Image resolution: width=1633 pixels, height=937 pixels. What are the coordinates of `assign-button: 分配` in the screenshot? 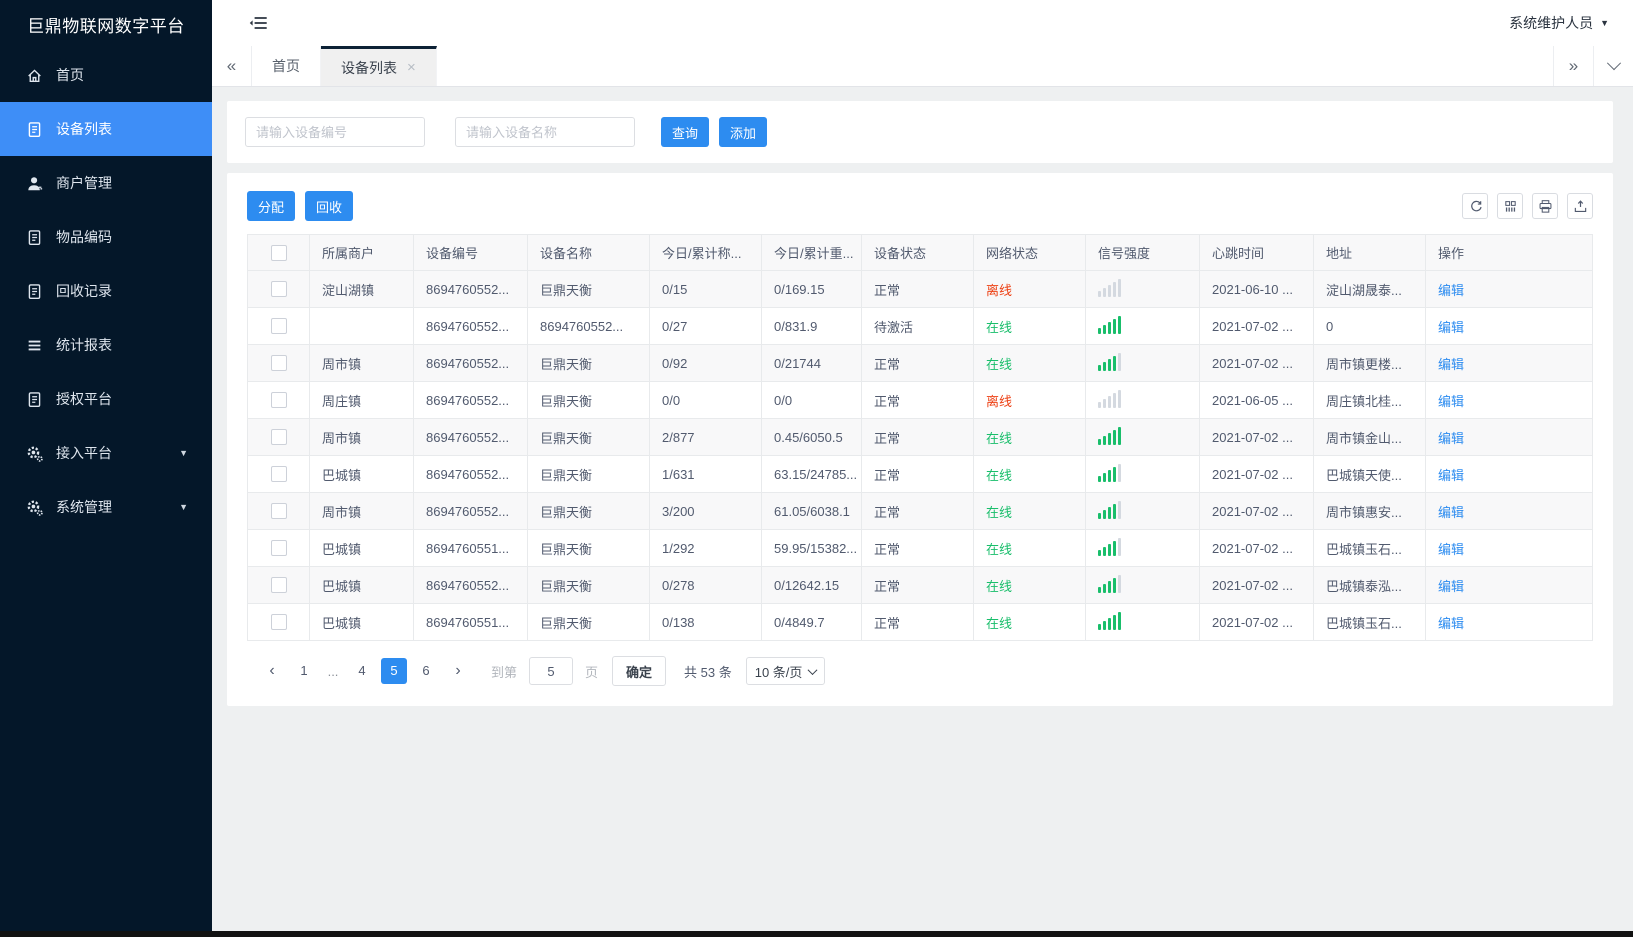 It's located at (271, 206).